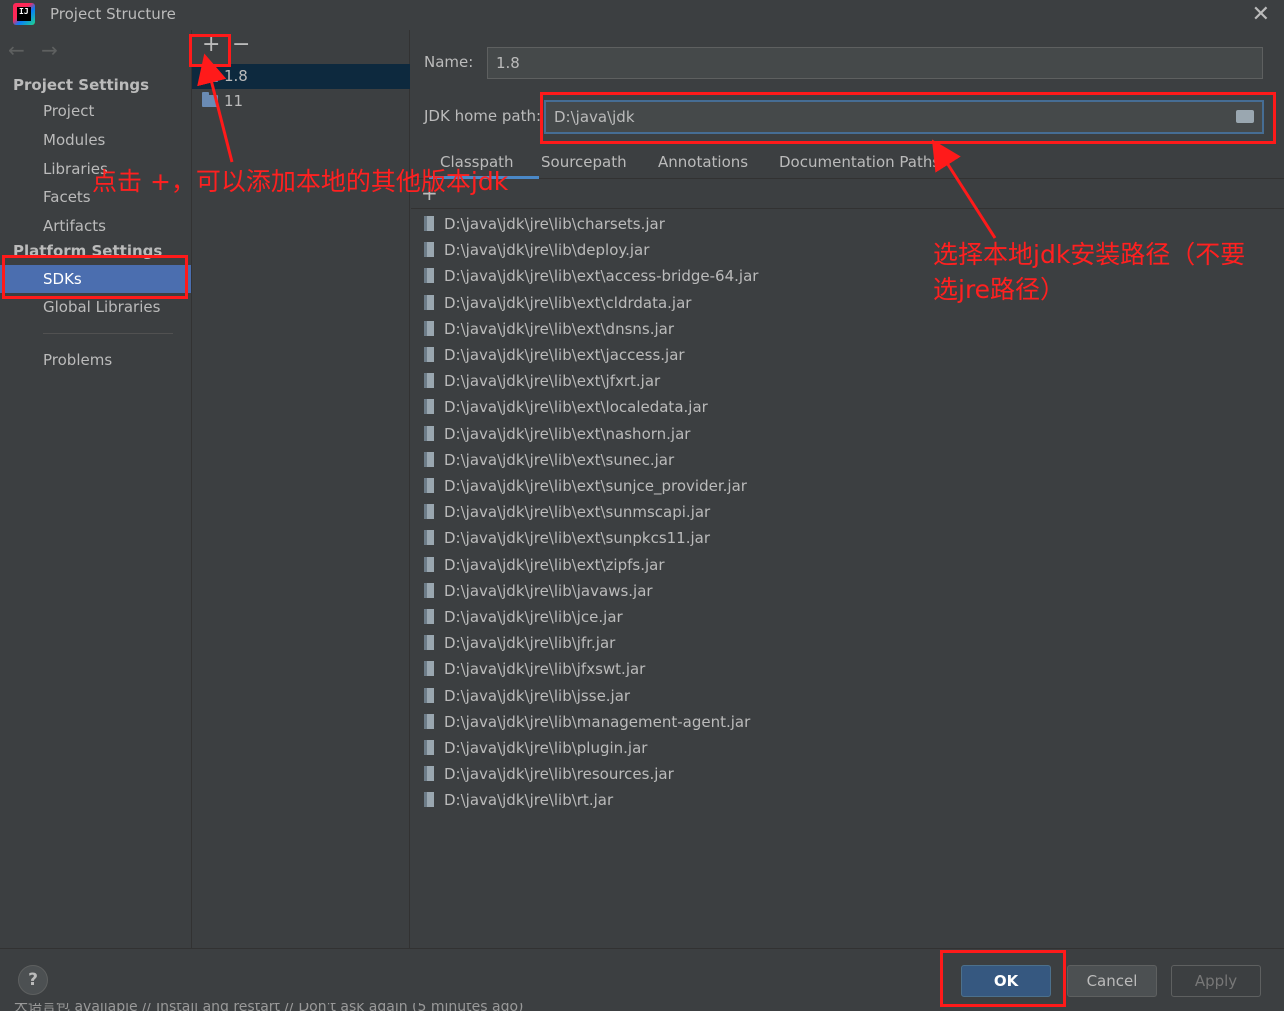 This screenshot has width=1284, height=1011. What do you see at coordinates (597, 721) in the screenshot?
I see `classpath-entry-label: D:\java\jdk\jre\lib\management-agent.jar` at bounding box center [597, 721].